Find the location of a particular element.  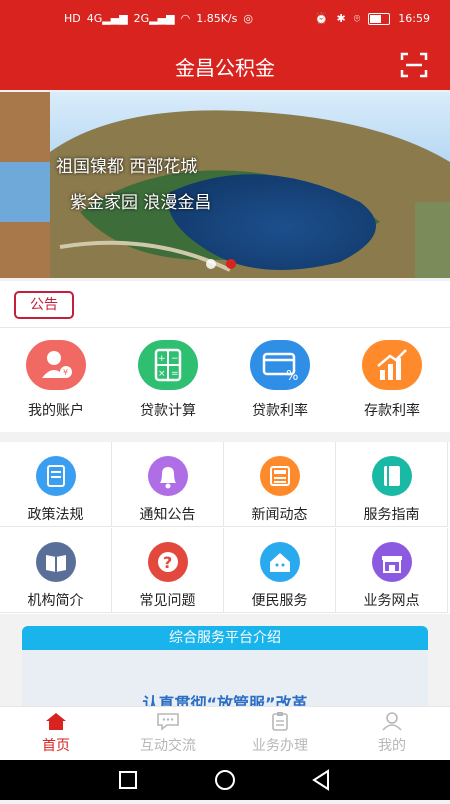

service-org-intro: 机构简介 is located at coordinates (56, 570).